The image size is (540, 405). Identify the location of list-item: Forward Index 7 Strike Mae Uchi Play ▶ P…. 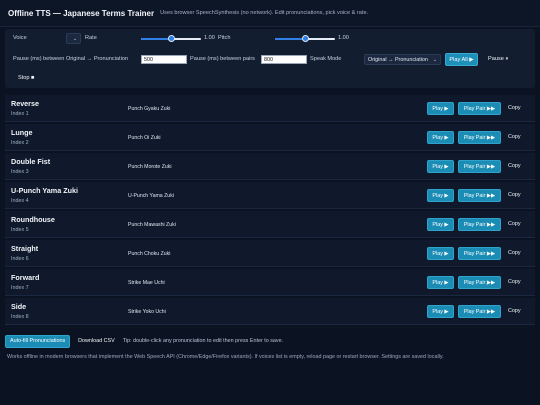
(270, 282).